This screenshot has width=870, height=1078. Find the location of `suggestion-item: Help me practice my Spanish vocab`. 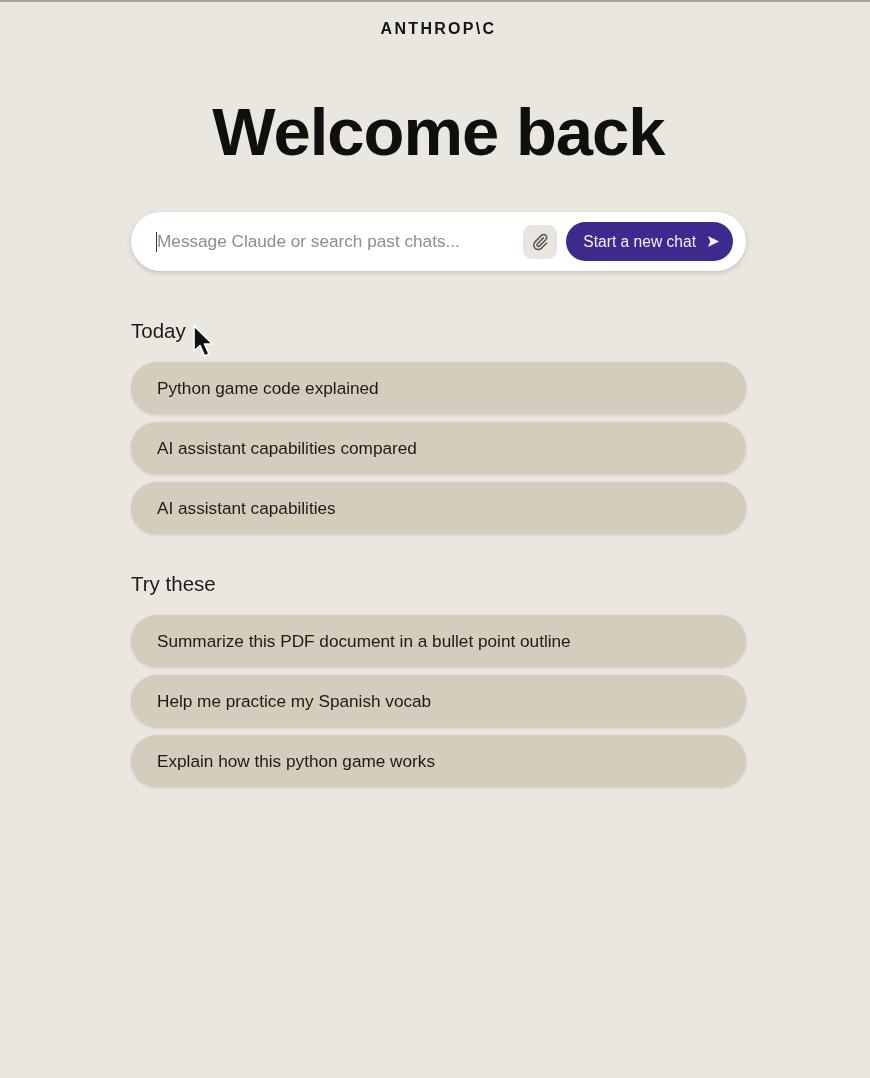

suggestion-item: Help me practice my Spanish vocab is located at coordinates (438, 701).